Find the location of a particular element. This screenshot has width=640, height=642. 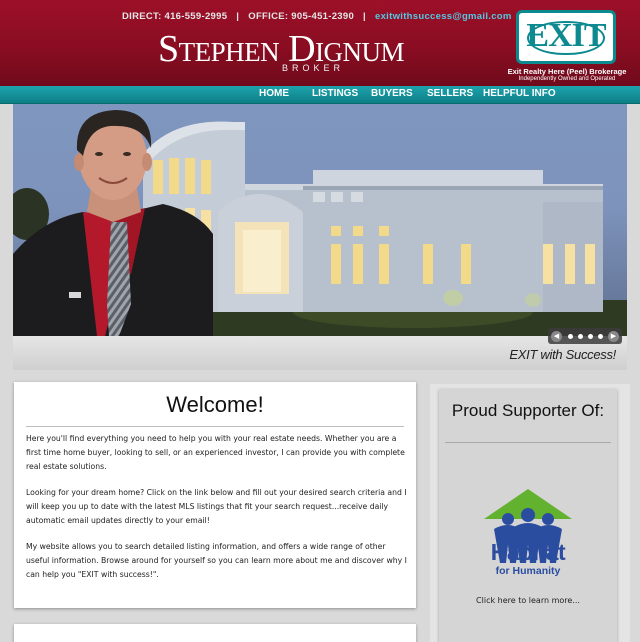

slider-next-button: ▶ is located at coordinates (613, 336).